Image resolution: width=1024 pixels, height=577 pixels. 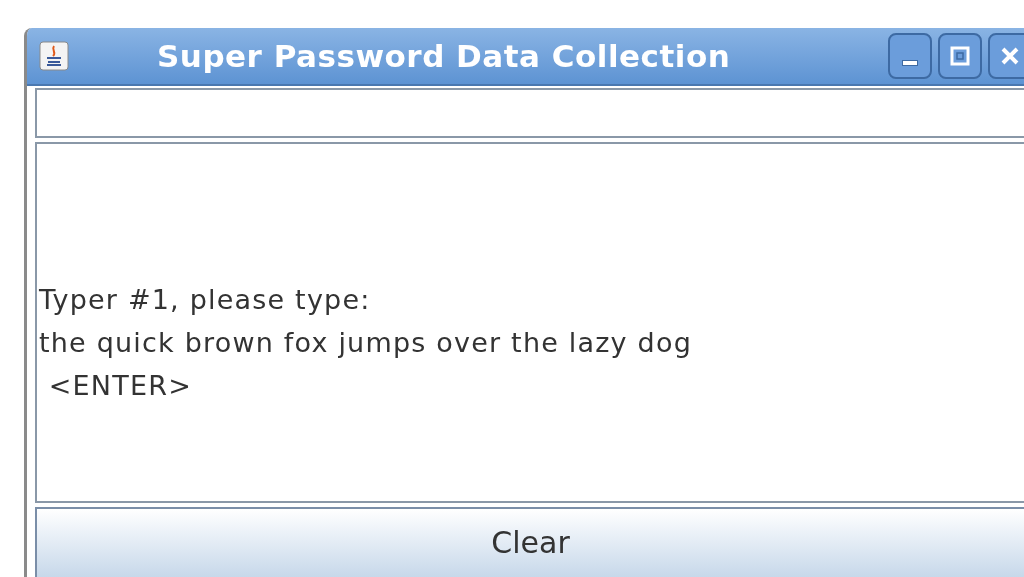 What do you see at coordinates (366, 343) in the screenshot?
I see `message-line: the quick brown fox jumps over the lazy dog` at bounding box center [366, 343].